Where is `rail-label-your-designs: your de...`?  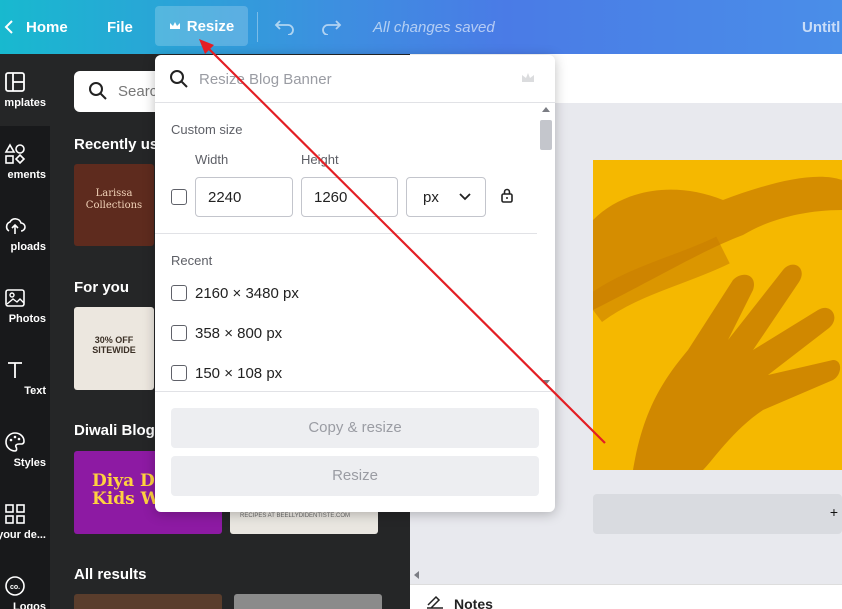 rail-label-your-designs: your de... is located at coordinates (23, 535).